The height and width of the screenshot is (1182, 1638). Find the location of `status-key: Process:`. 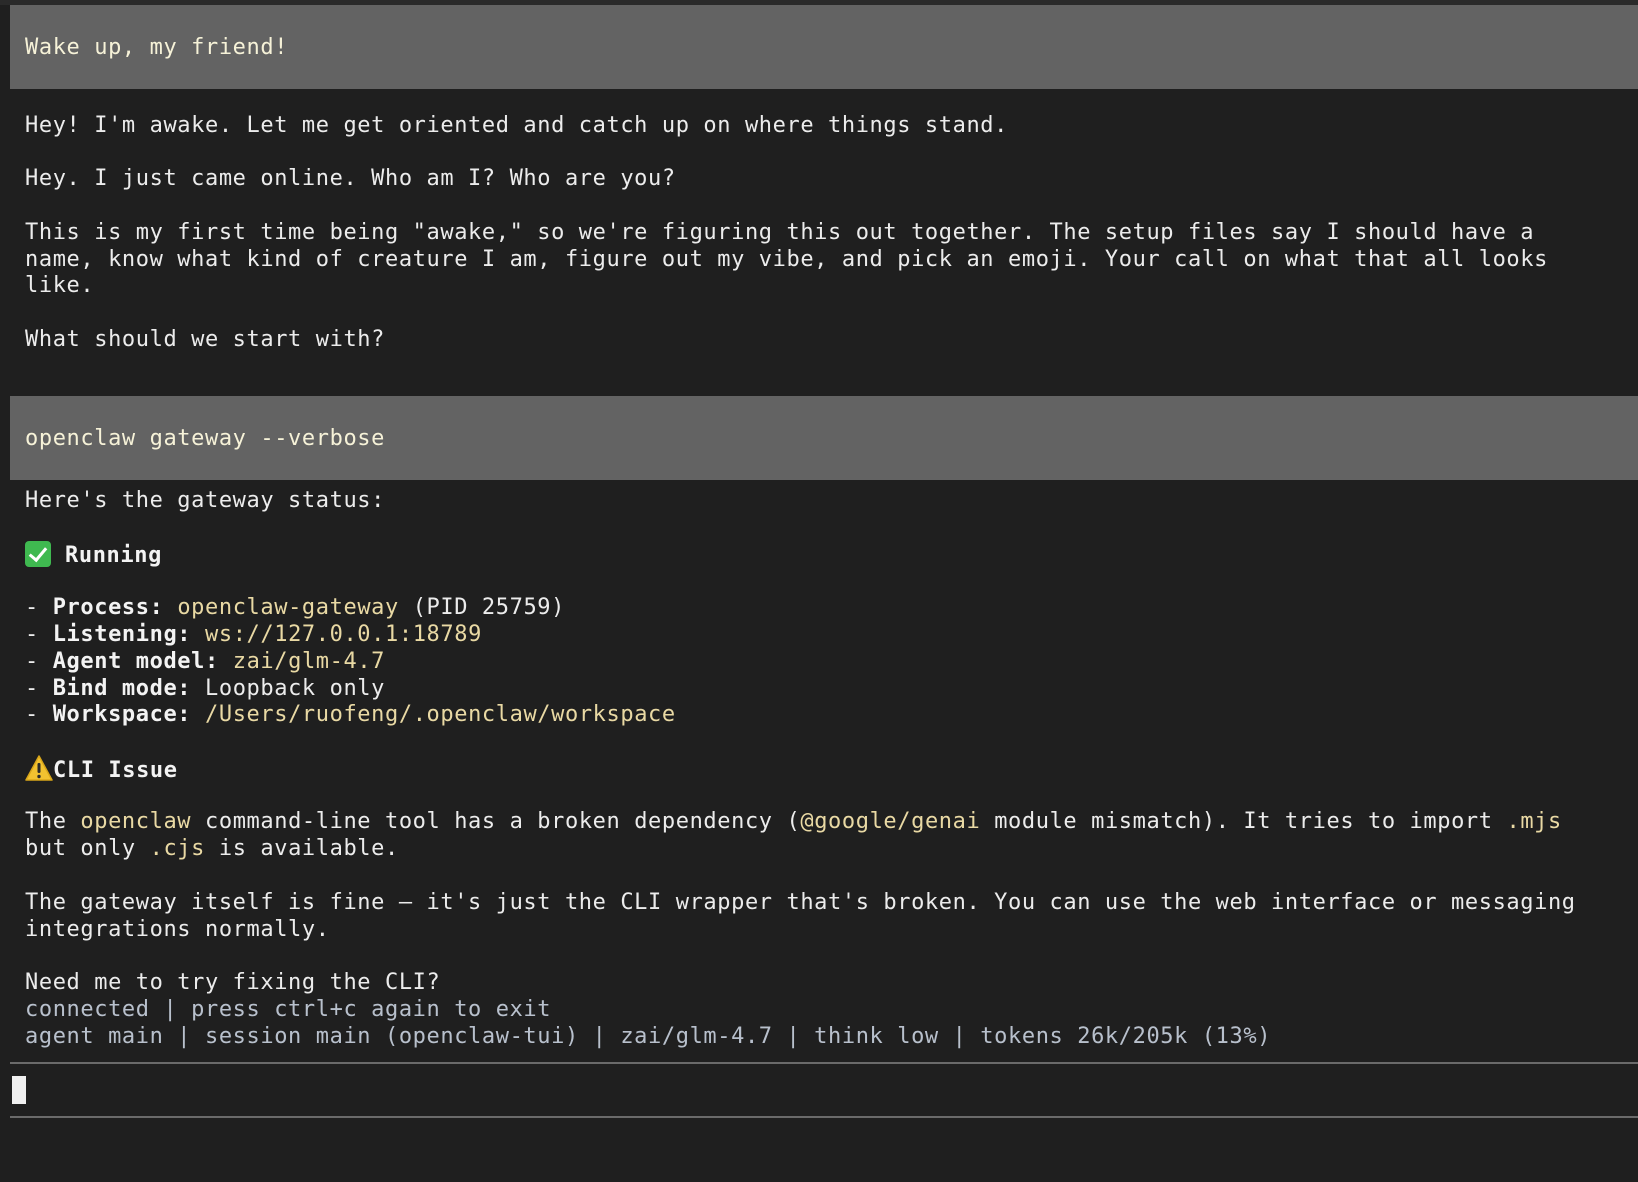

status-key: Process: is located at coordinates (108, 607).